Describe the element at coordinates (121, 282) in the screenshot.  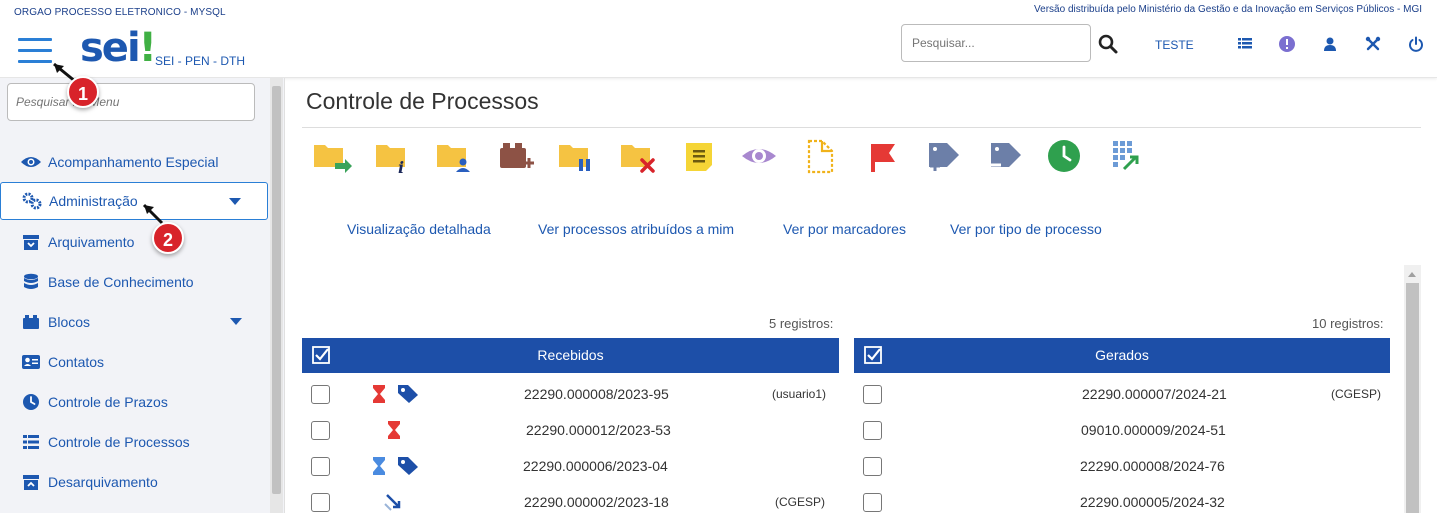
I see `sidebar-item-label: Base de Conhecimento` at that location.